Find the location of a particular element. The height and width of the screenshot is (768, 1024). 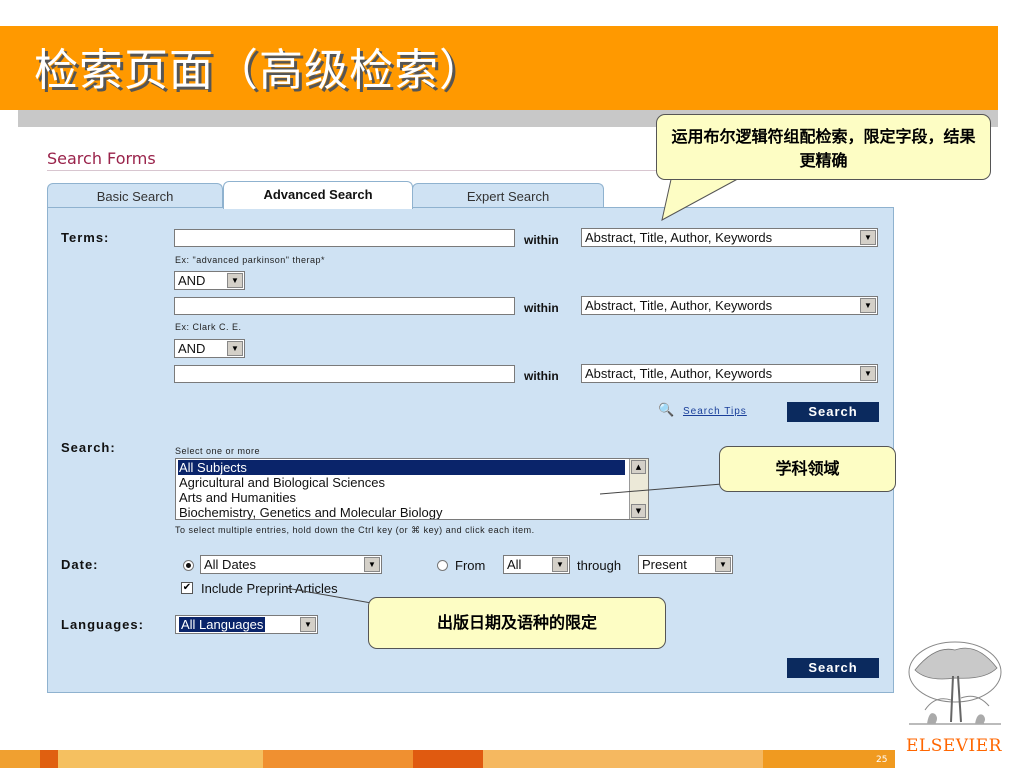

page-title: 检索页面（高级检索） is located at coordinates (259, 70).